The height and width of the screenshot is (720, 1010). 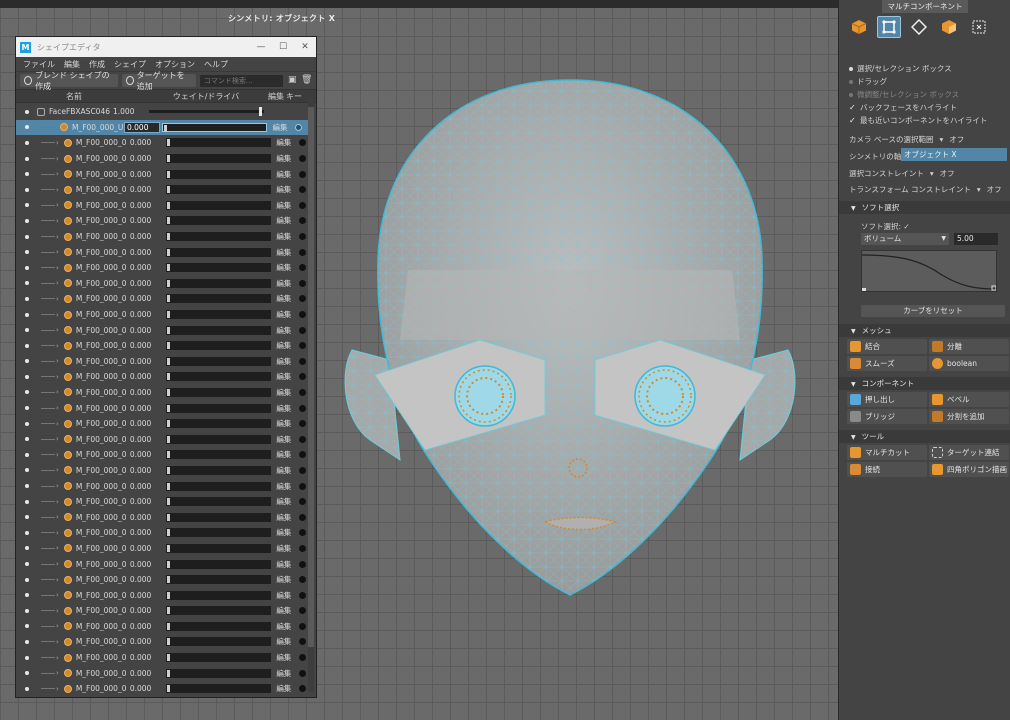 What do you see at coordinates (925, 6) in the screenshot?
I see `multi-component-tab: マルチコンポーネント` at bounding box center [925, 6].